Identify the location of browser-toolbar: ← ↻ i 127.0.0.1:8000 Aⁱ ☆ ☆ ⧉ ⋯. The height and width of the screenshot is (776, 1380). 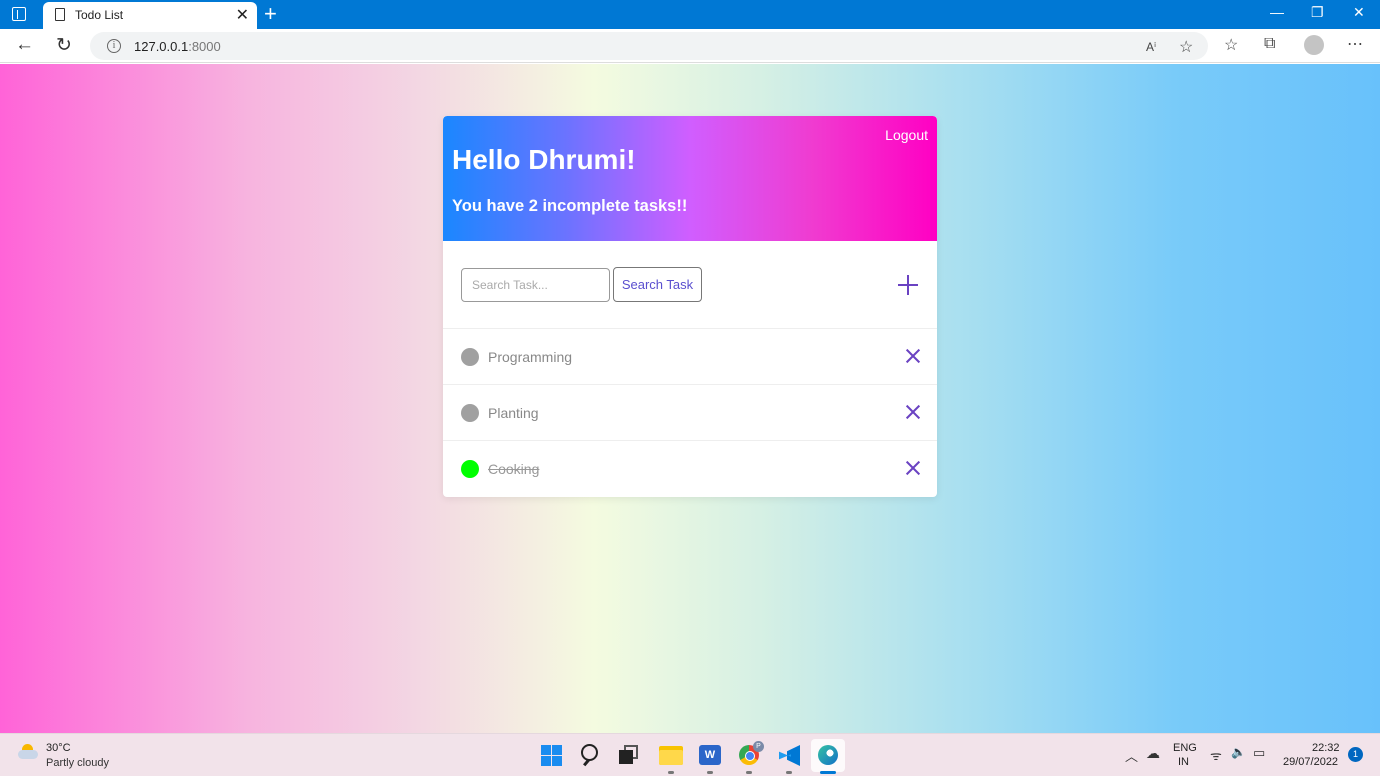
(690, 46).